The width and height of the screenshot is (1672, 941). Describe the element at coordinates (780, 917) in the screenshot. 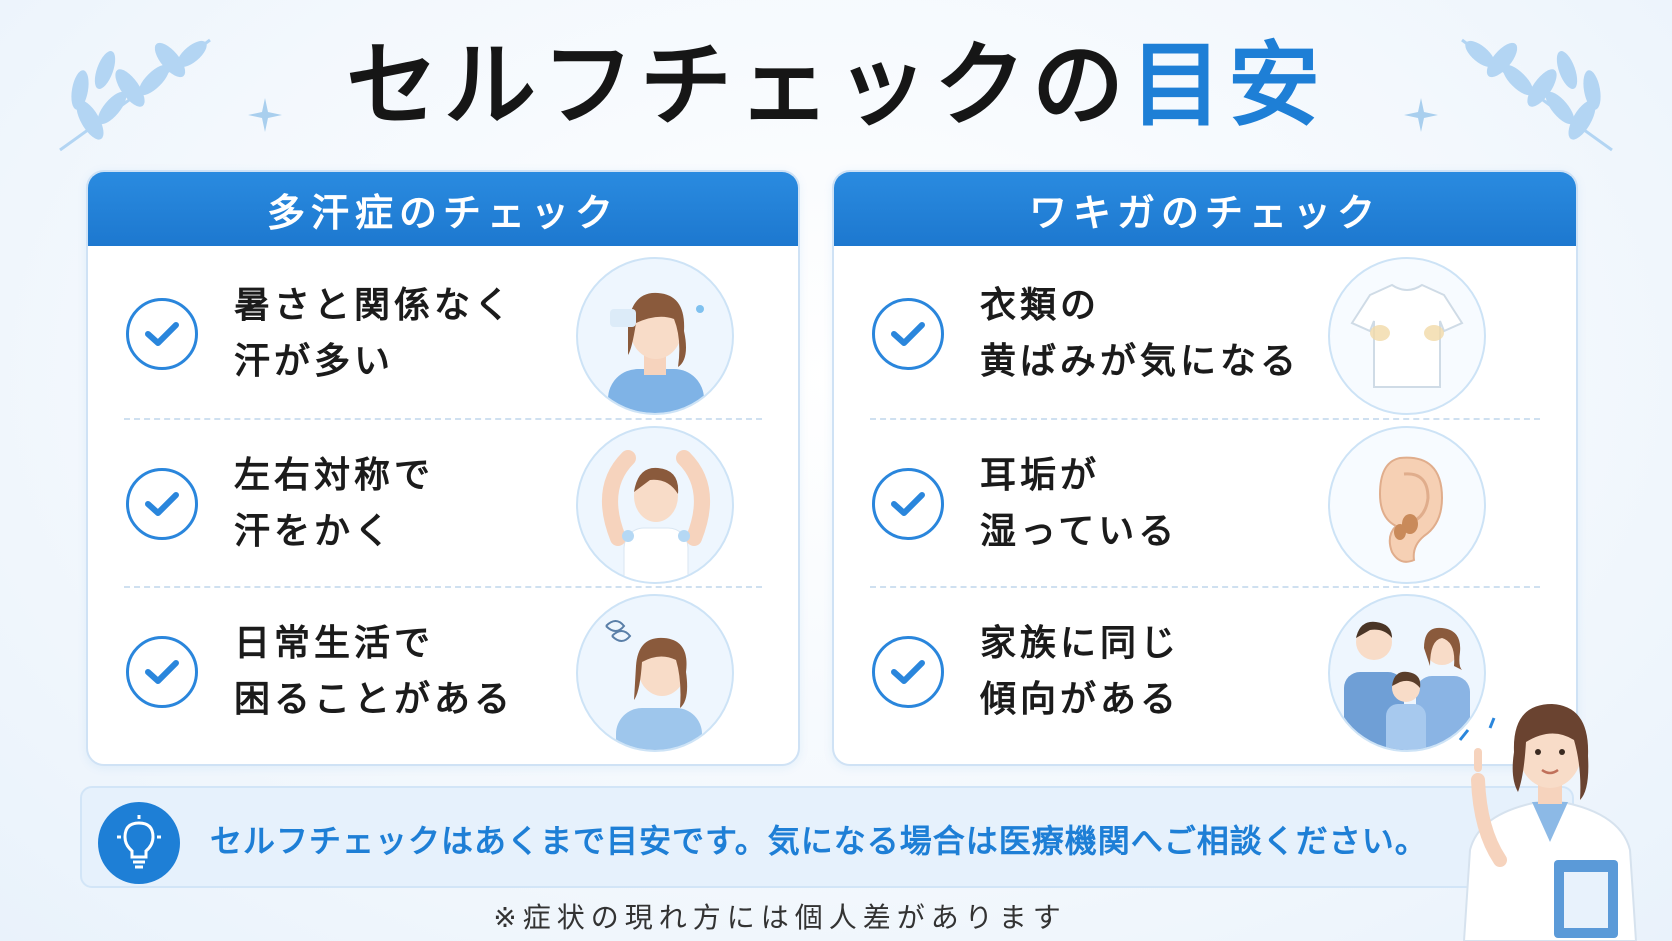

I see `footnote: ※症状の現れ方には個人差があります` at that location.